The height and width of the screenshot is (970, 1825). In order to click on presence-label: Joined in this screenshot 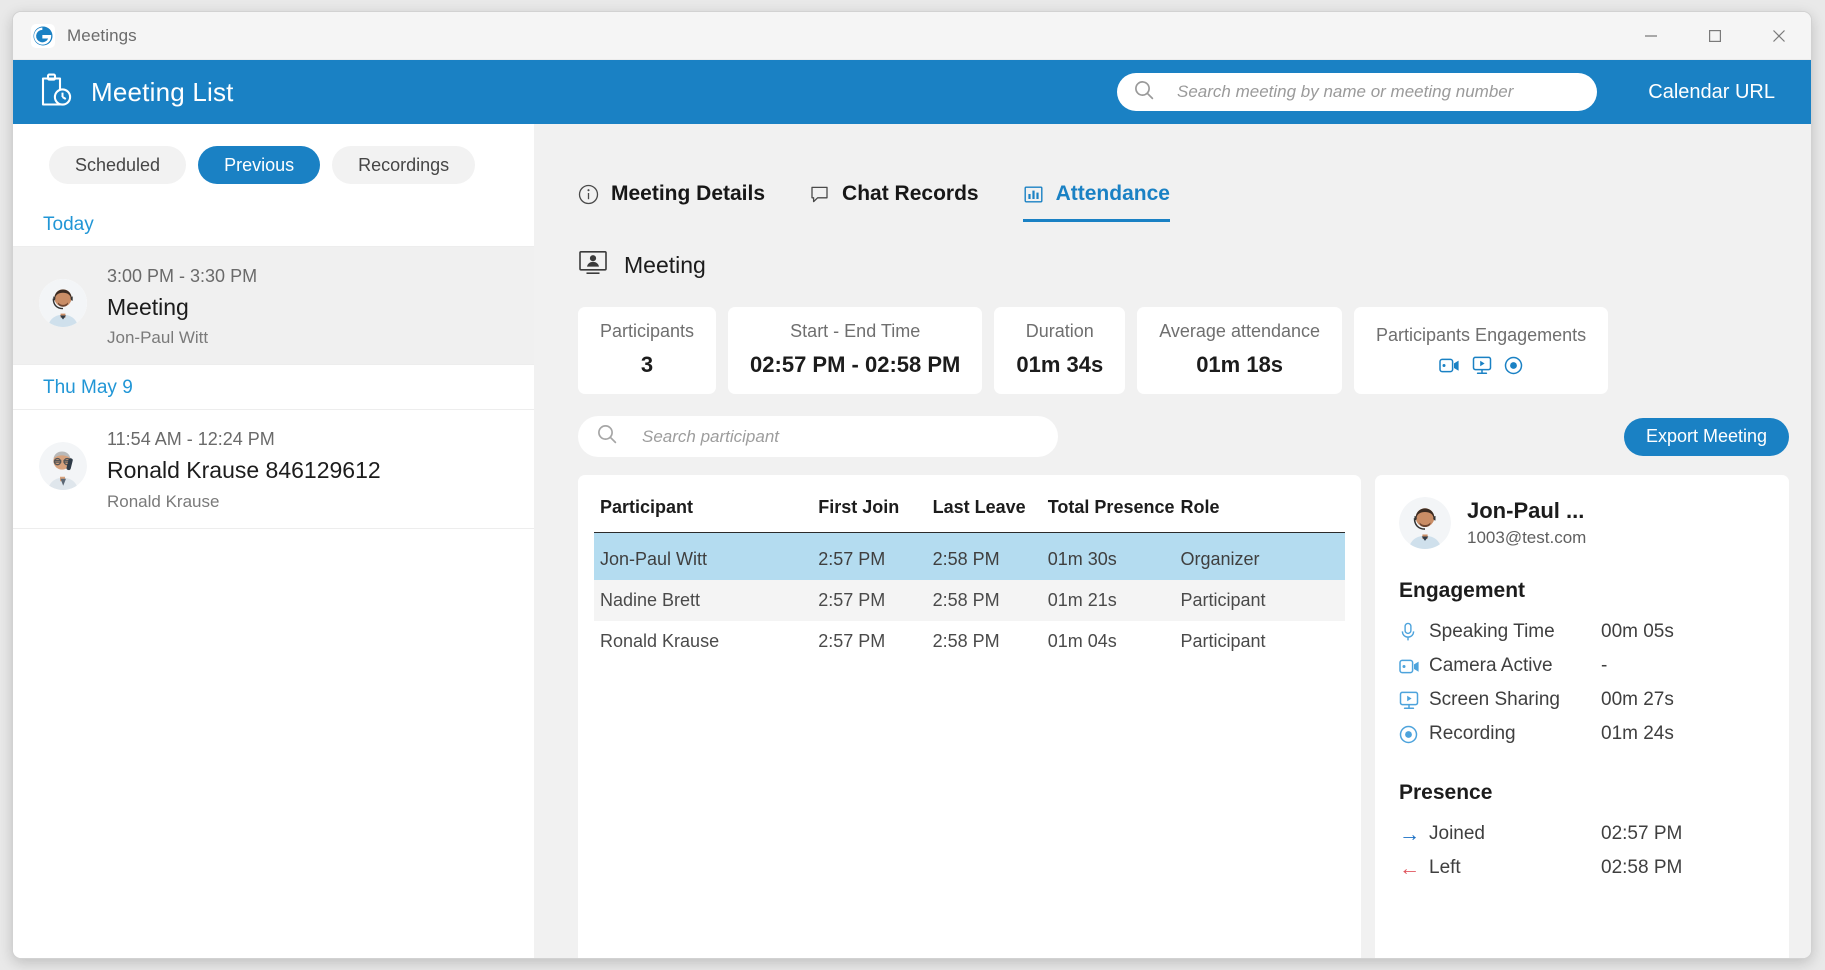, I will do `click(1457, 833)`.